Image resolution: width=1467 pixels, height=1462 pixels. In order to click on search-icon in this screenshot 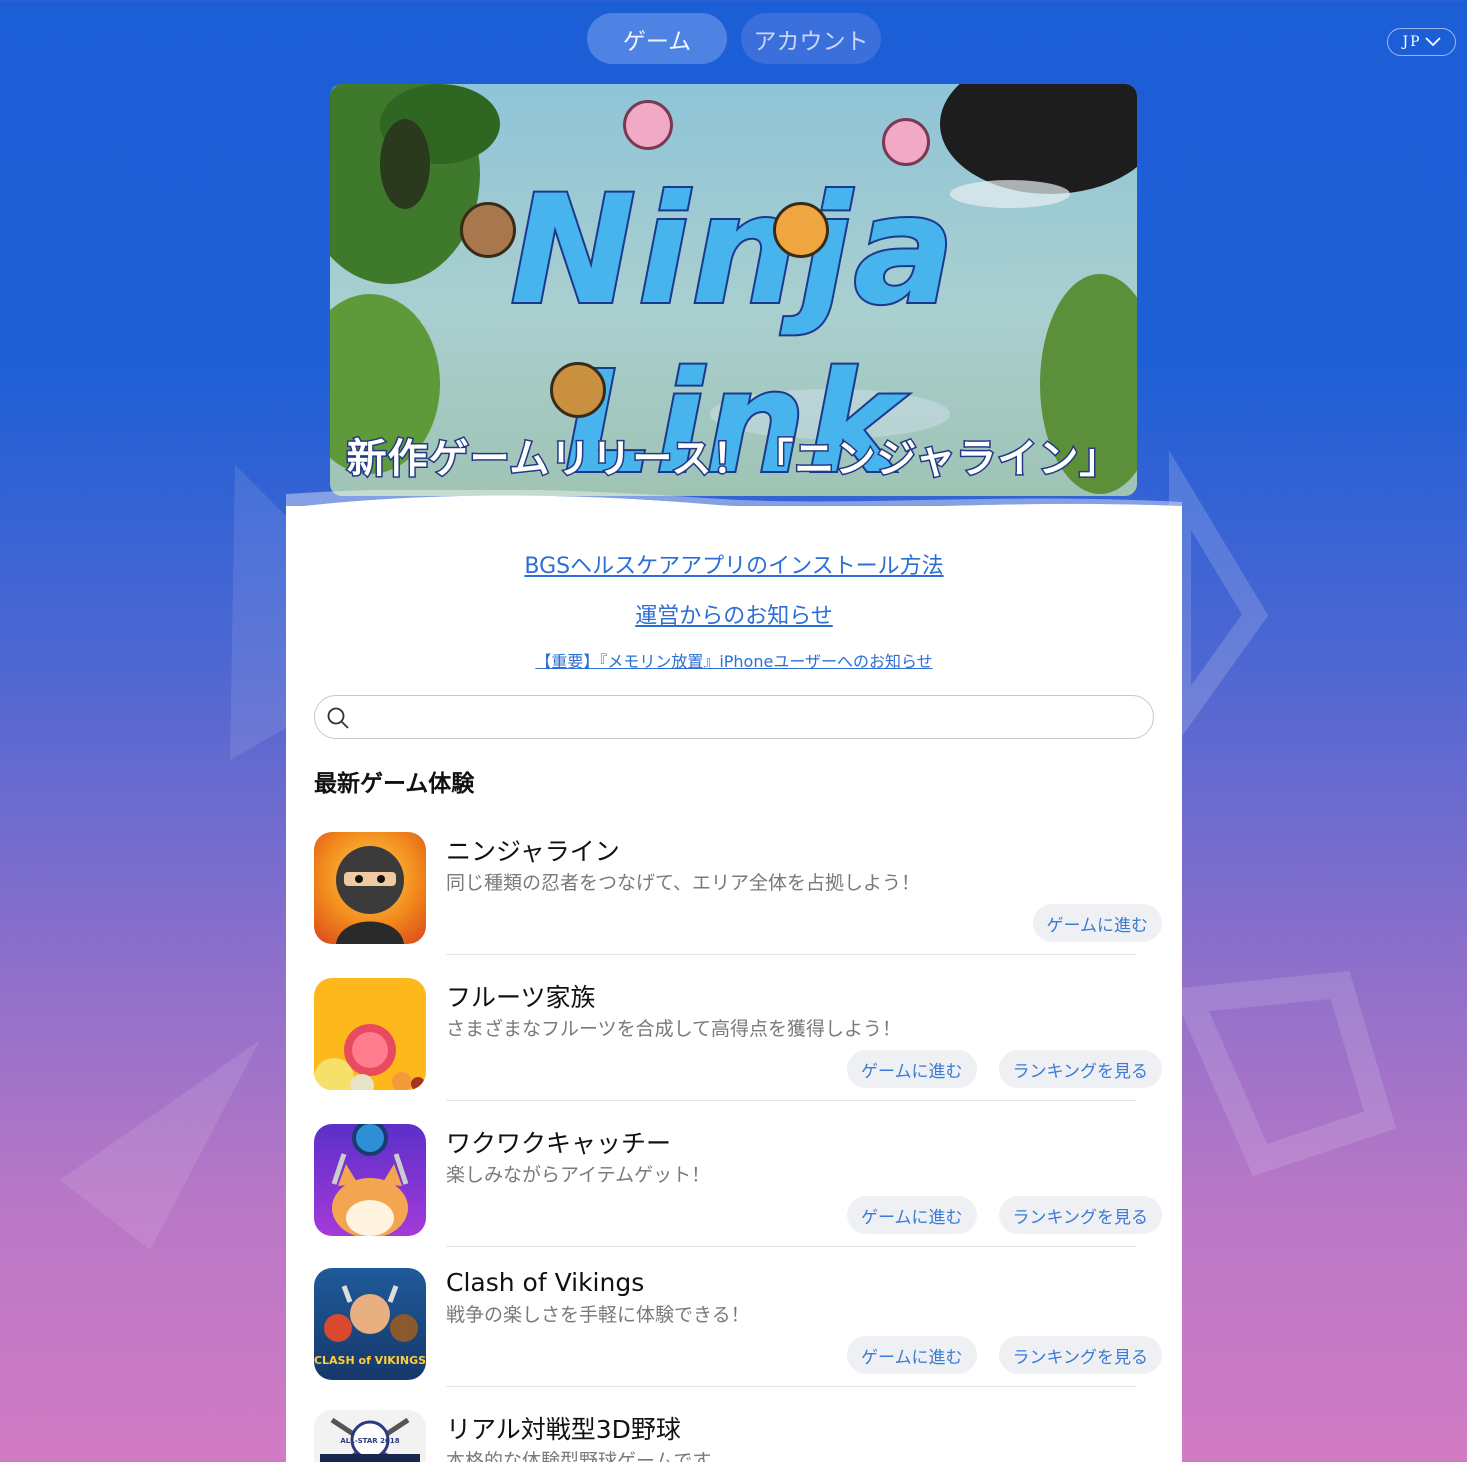, I will do `click(338, 718)`.